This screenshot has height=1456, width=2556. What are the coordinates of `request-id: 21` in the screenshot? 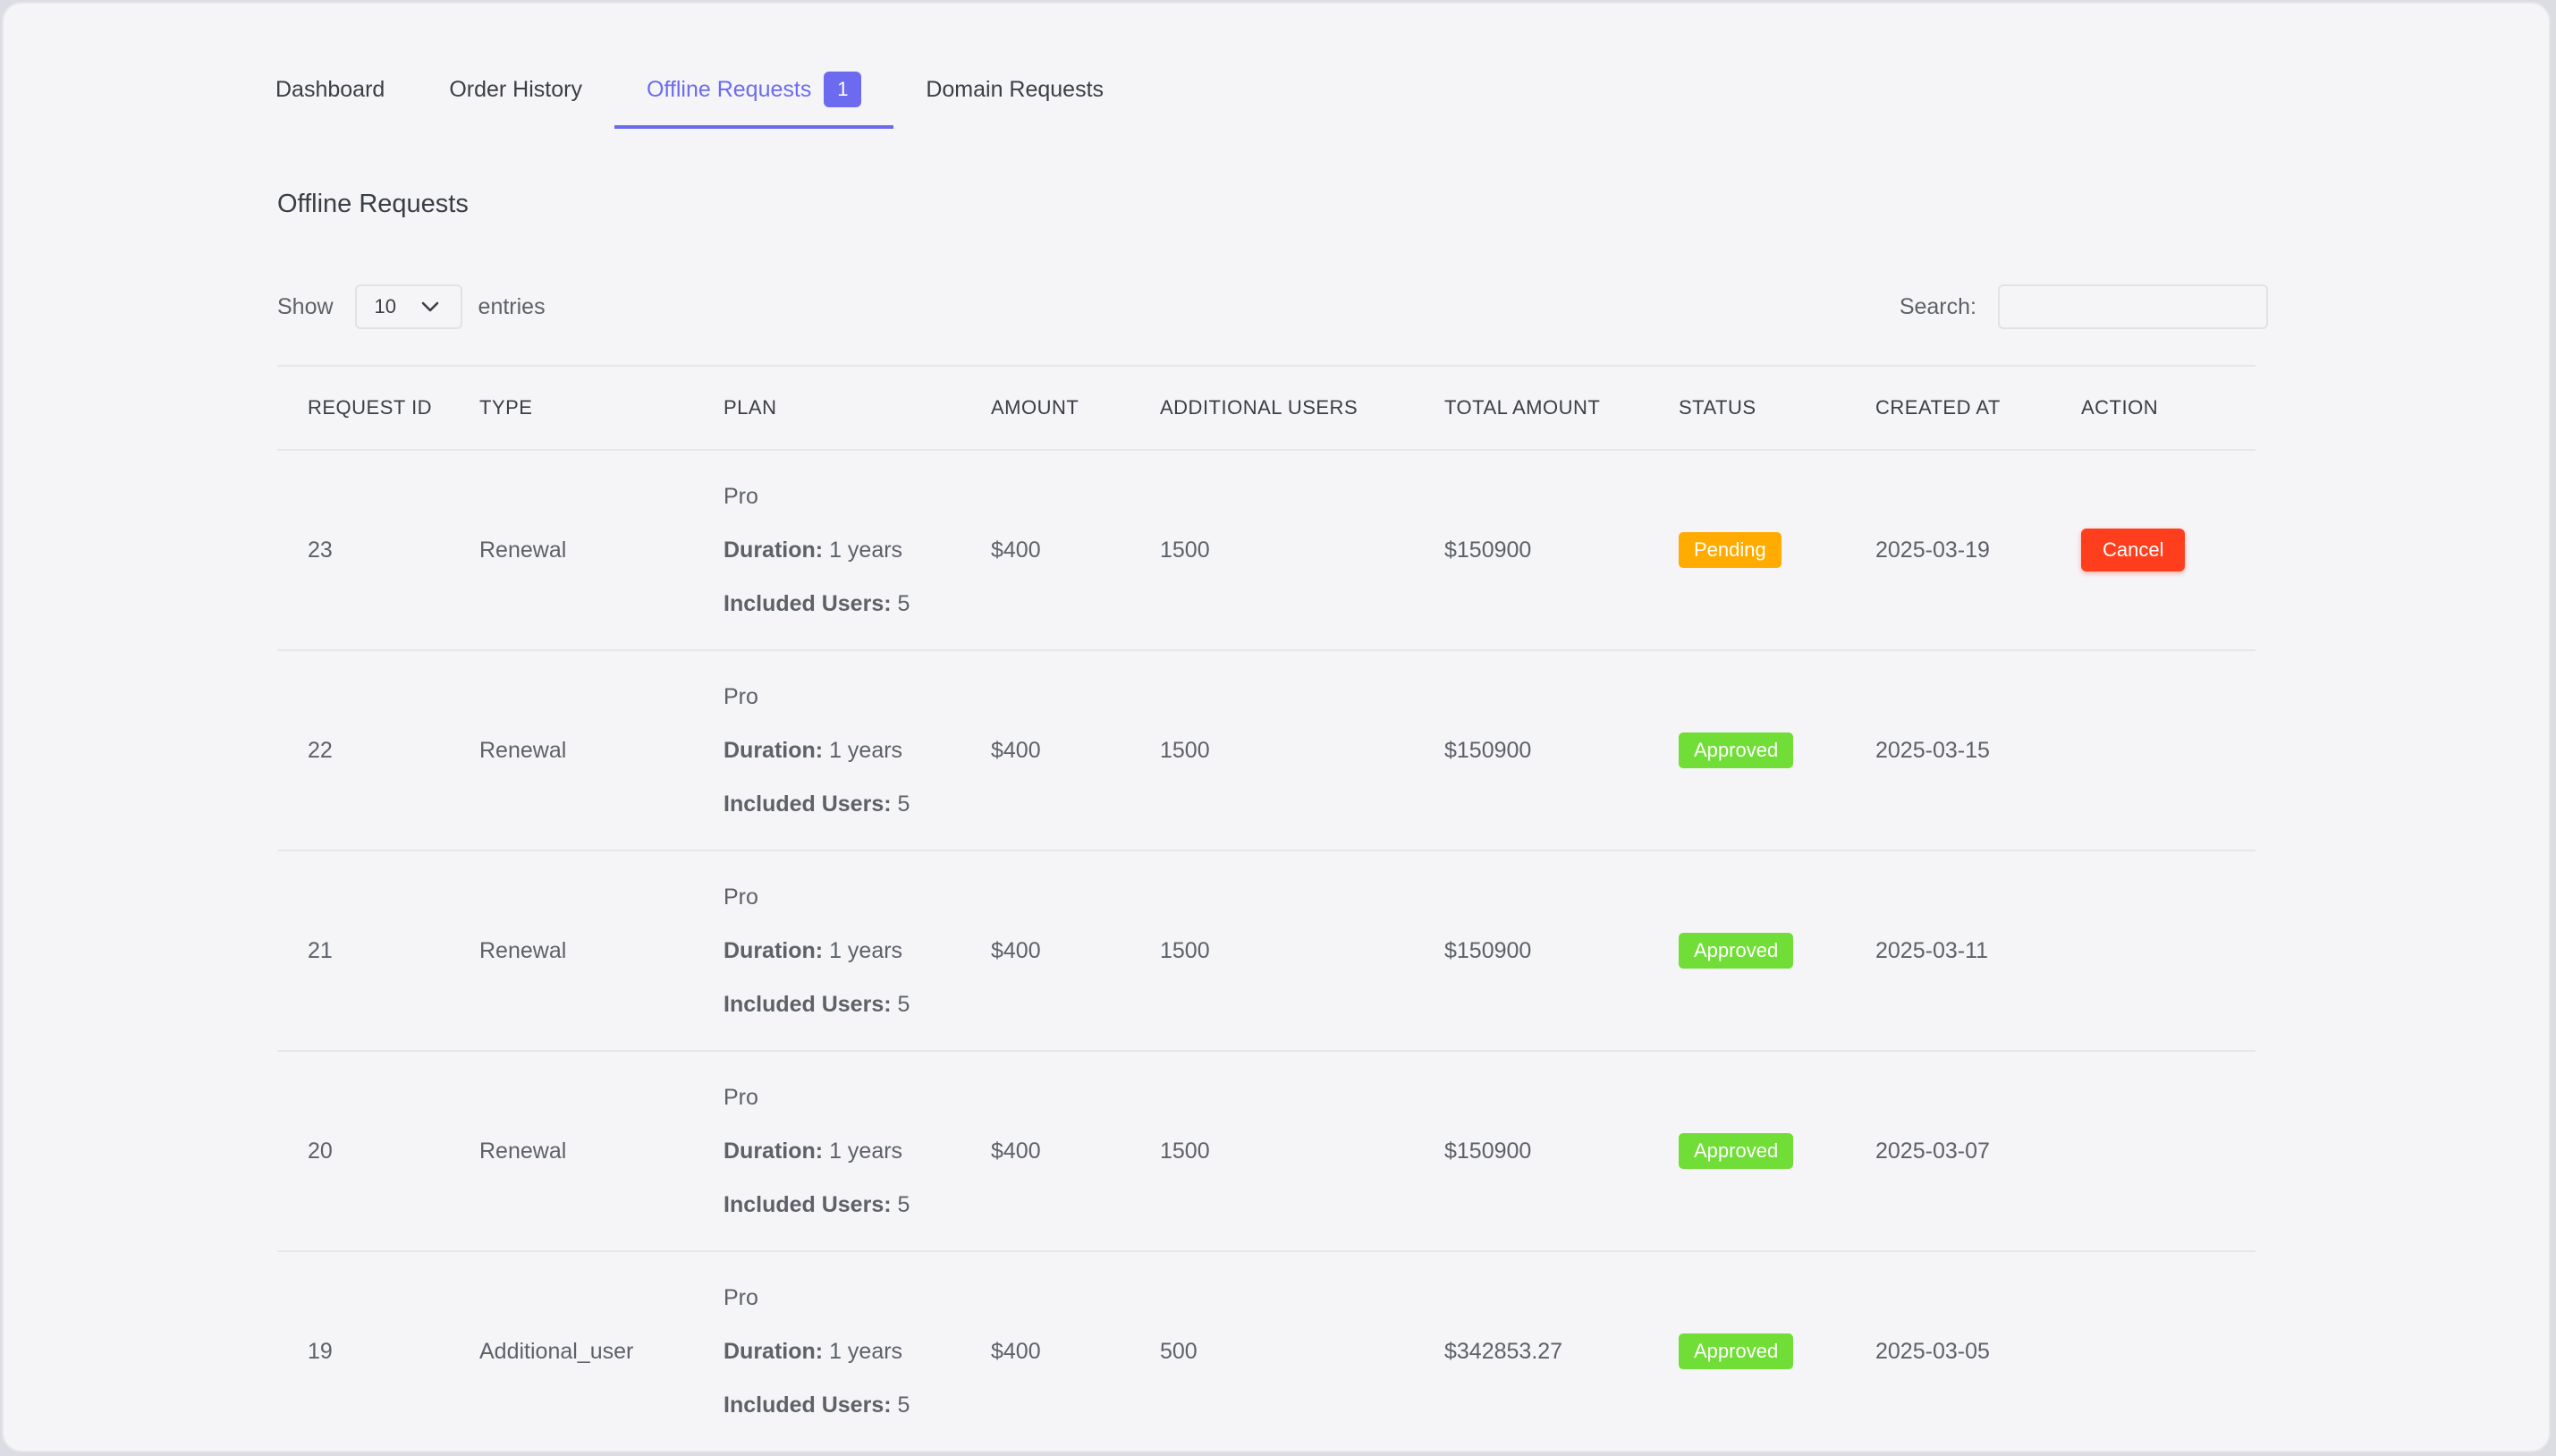 It's located at (378, 951).